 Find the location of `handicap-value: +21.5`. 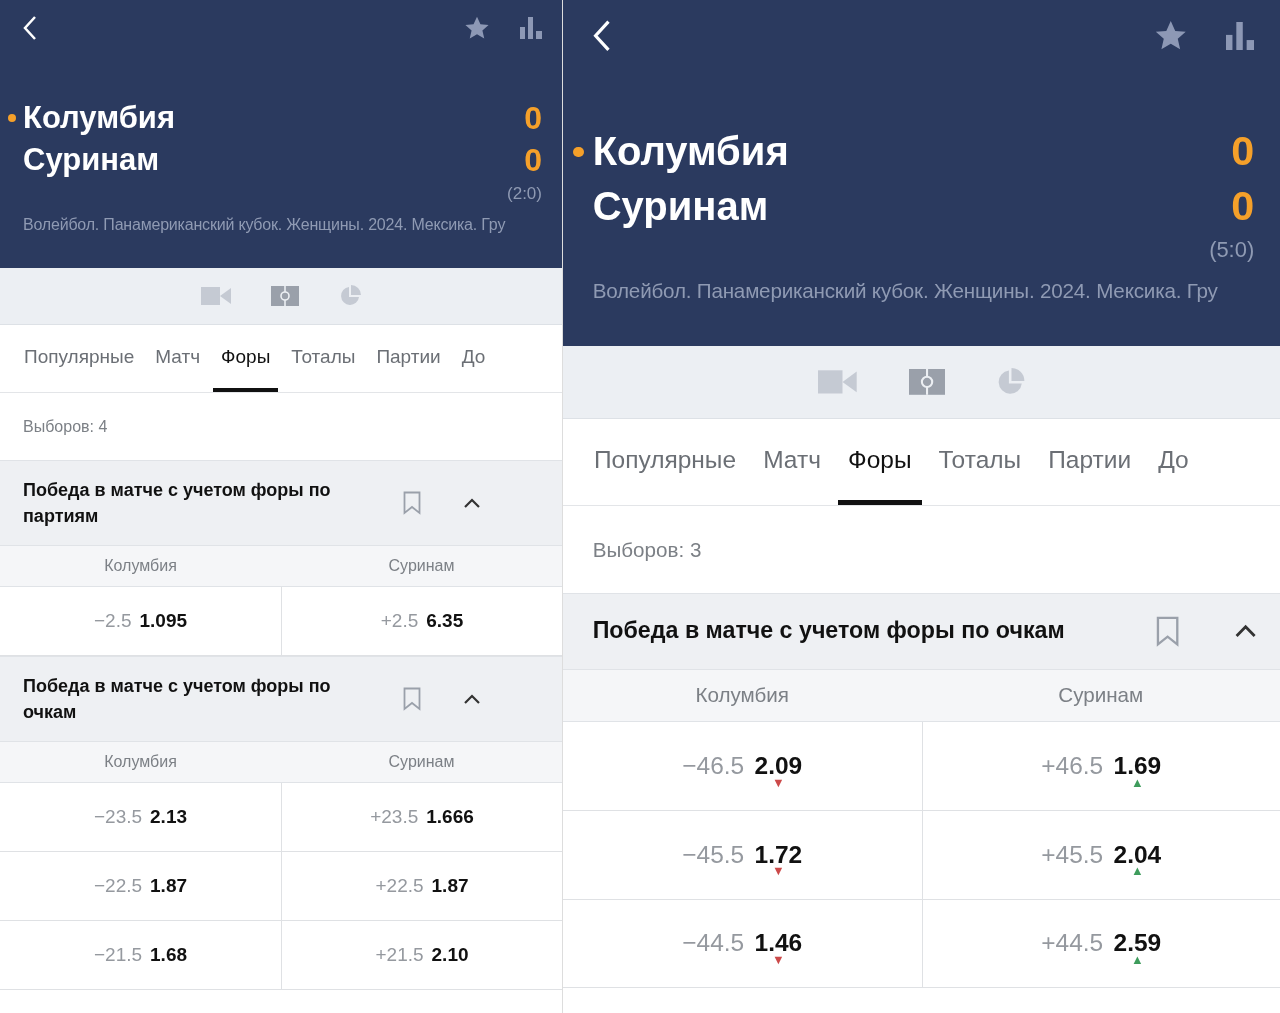

handicap-value: +21.5 is located at coordinates (399, 955).